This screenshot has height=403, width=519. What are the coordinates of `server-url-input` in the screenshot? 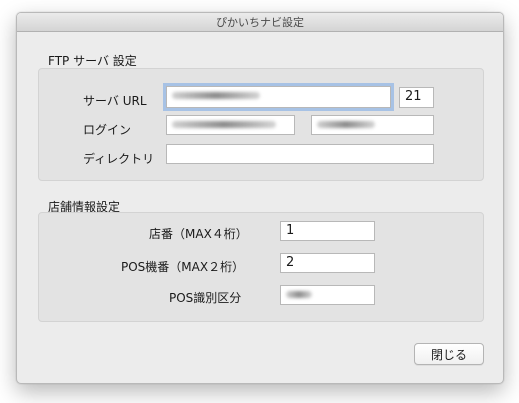 It's located at (278, 97).